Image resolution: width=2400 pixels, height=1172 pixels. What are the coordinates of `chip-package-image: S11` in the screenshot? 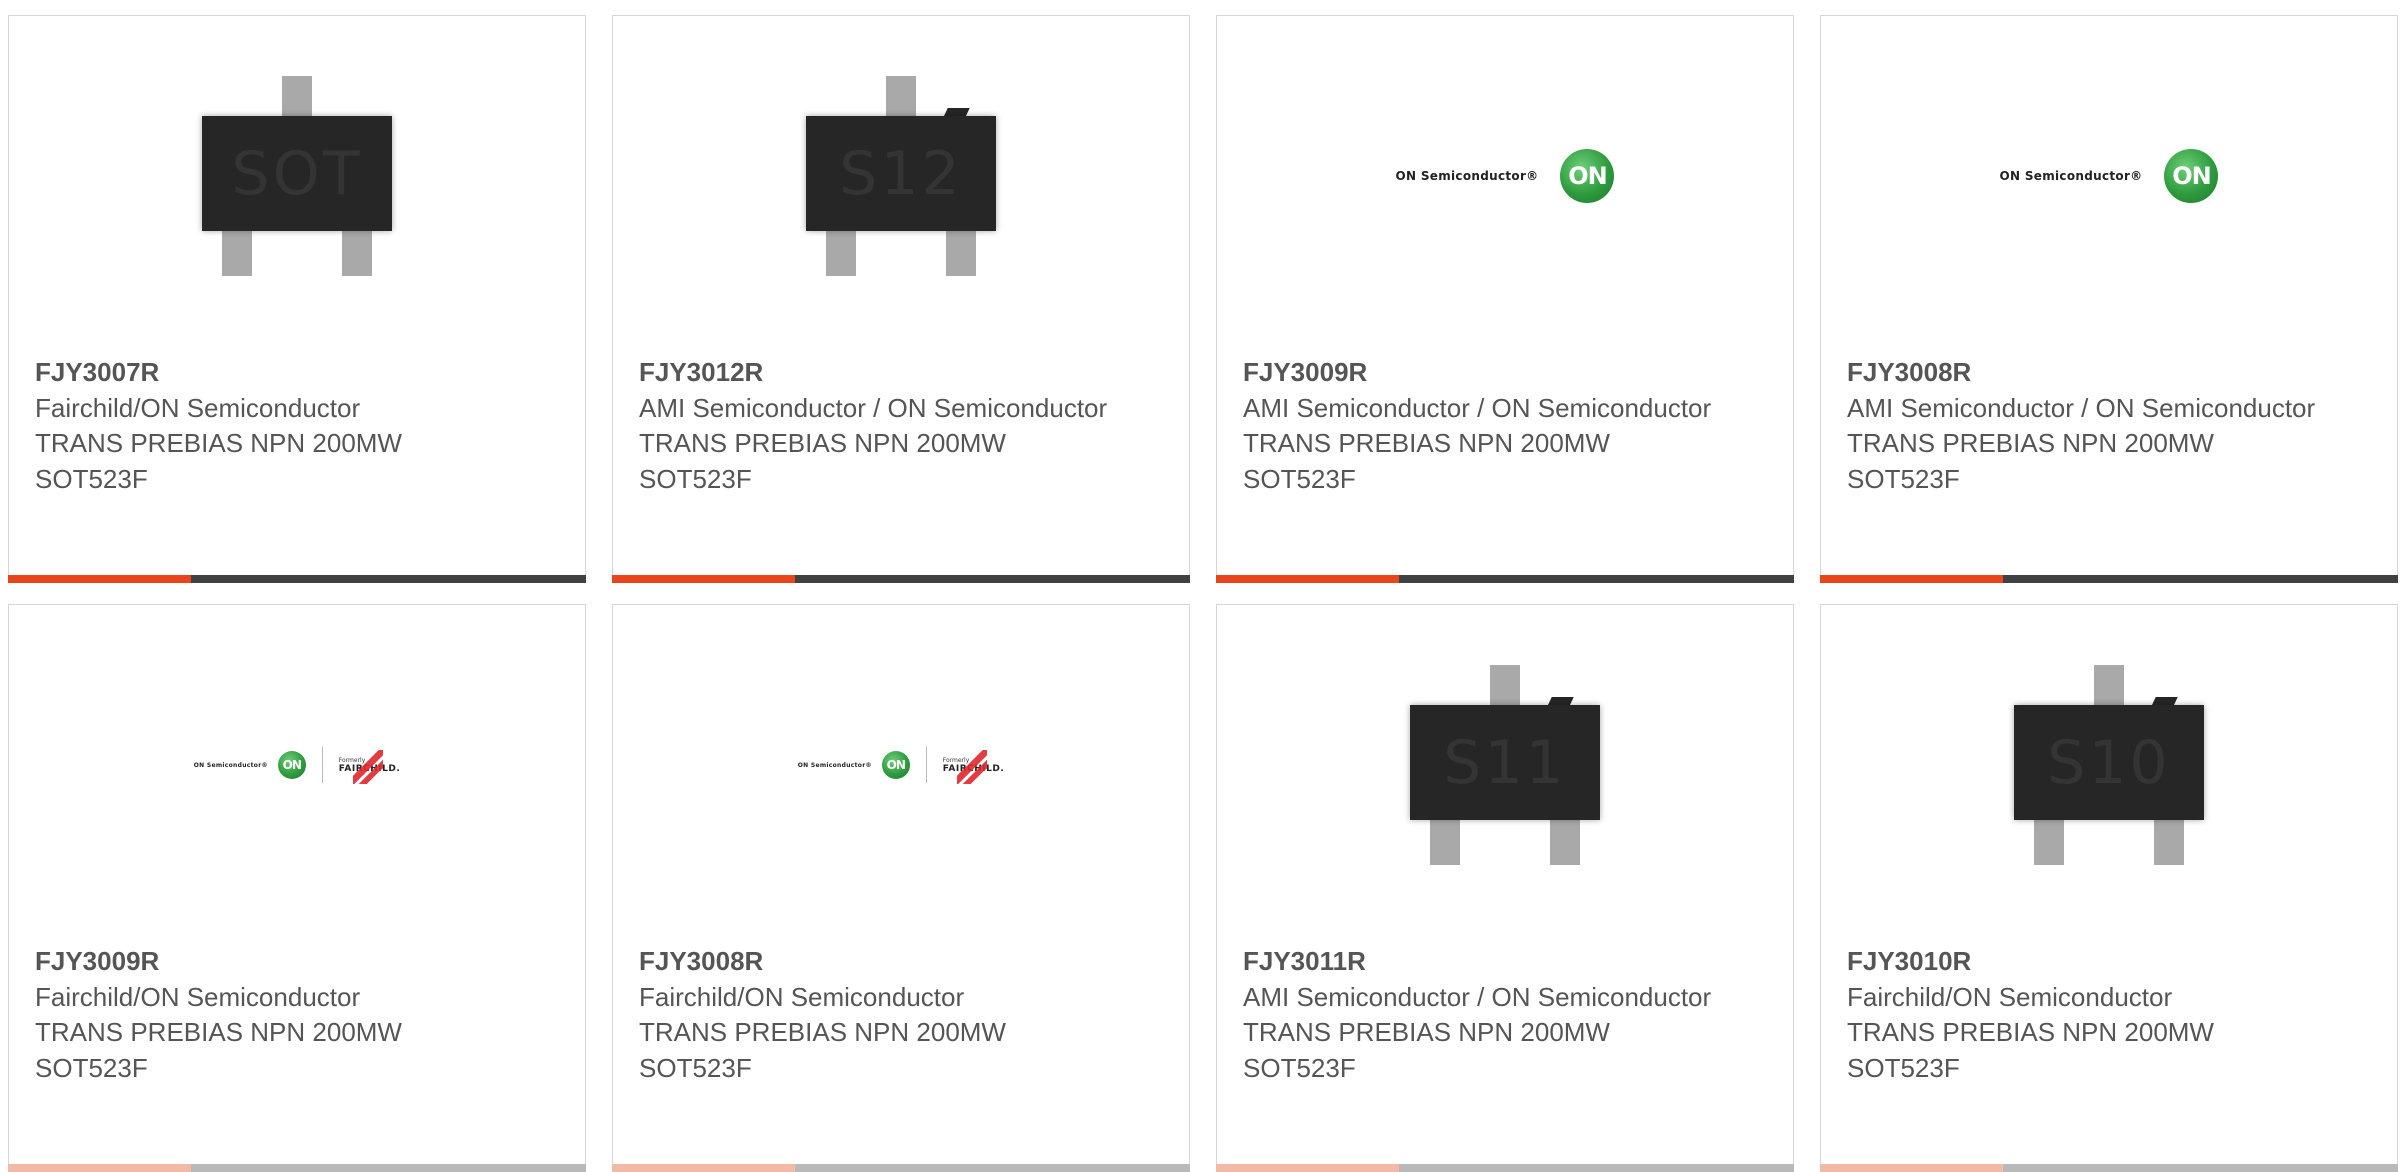 It's located at (1505, 765).